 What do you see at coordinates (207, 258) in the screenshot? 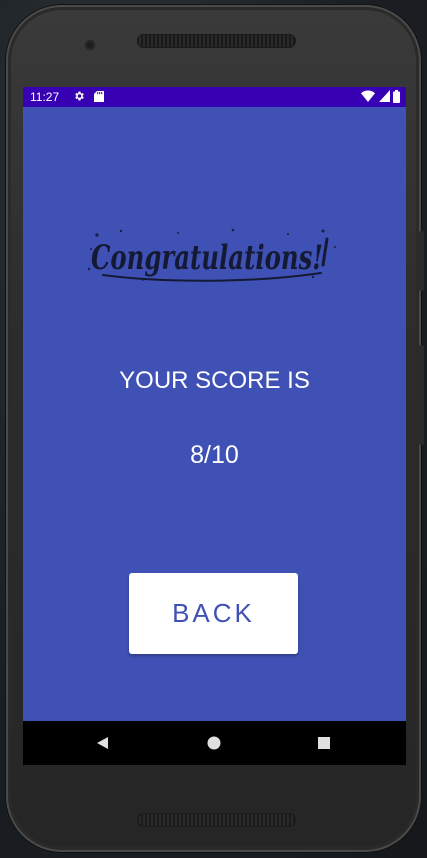
I see `congratulations-lettering: Congratulations!` at bounding box center [207, 258].